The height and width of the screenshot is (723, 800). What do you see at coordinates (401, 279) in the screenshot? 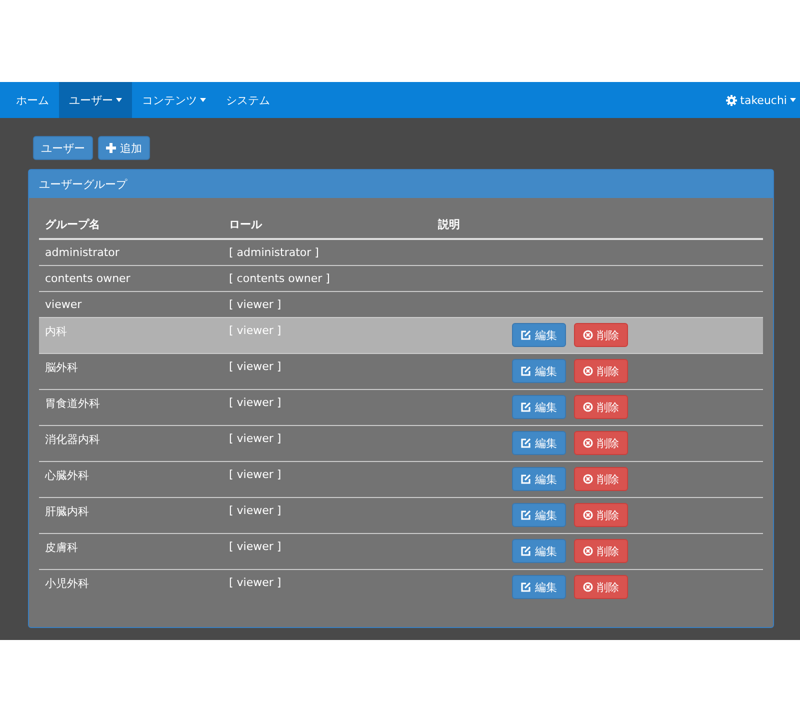
I see `table-row: contents owner [ contents owner ]` at bounding box center [401, 279].